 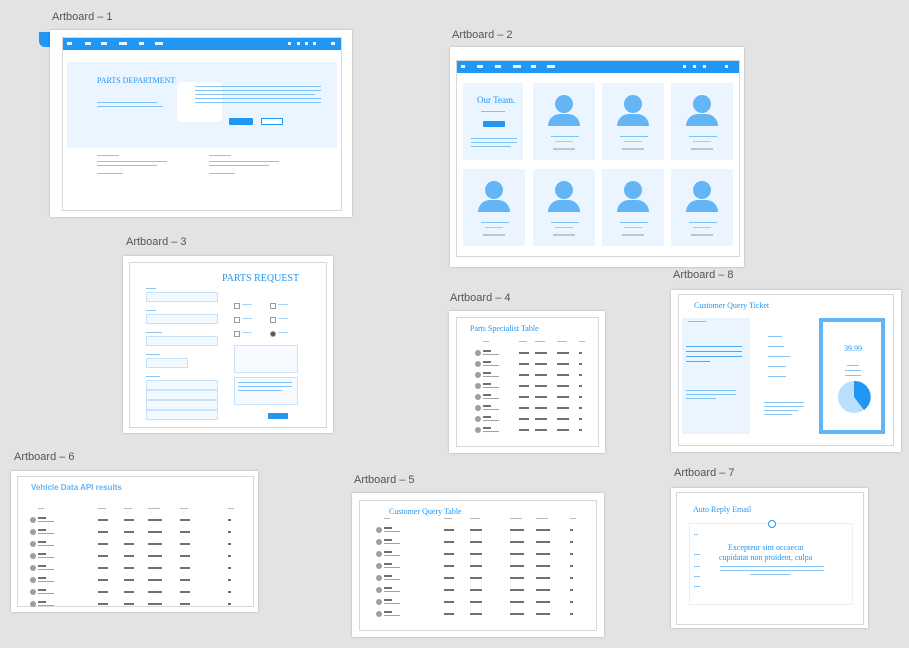 I want to click on artboard-8-frame: Customer Query Ticket 39.99, so click(x=786, y=370).